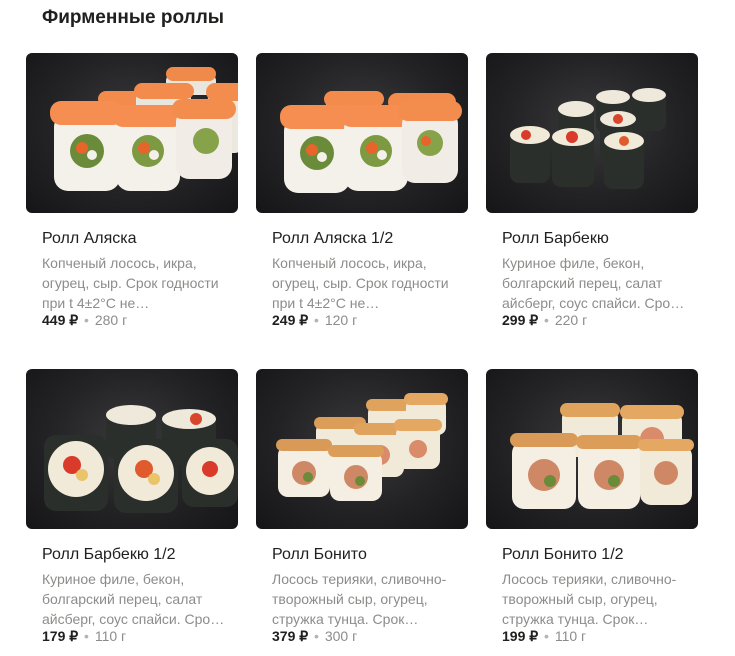 This screenshot has width=735, height=656. Describe the element at coordinates (319, 555) in the screenshot. I see `product-name: Ролл Бонито` at that location.